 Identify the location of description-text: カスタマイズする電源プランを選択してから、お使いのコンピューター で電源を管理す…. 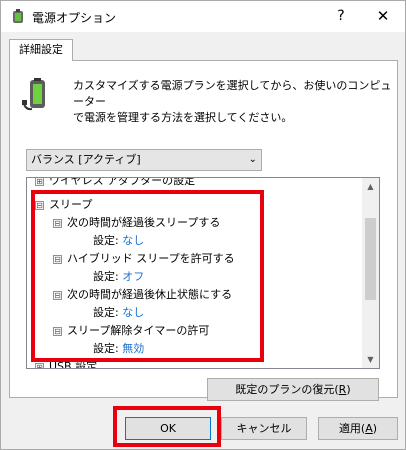
(233, 102).